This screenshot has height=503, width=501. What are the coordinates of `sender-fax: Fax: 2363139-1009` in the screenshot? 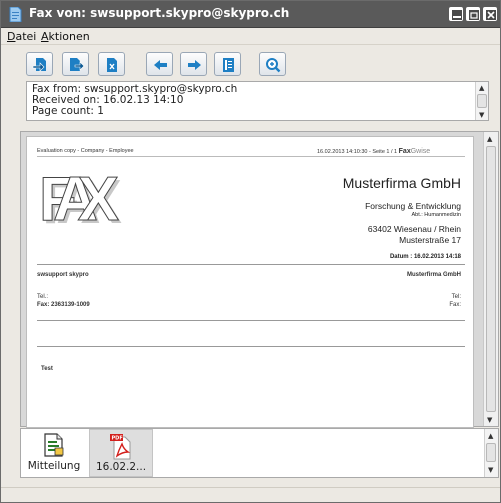 It's located at (63, 305).